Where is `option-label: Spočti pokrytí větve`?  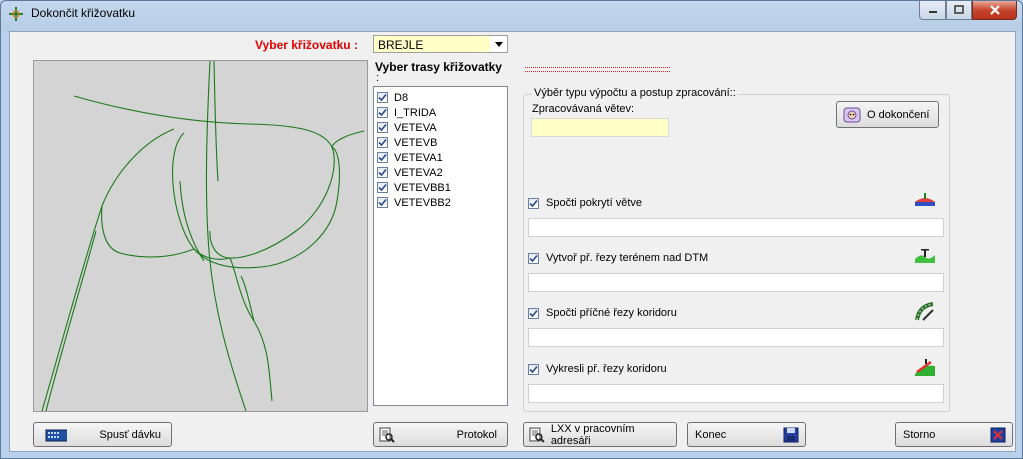
option-label: Spočti pokrytí větve is located at coordinates (594, 203).